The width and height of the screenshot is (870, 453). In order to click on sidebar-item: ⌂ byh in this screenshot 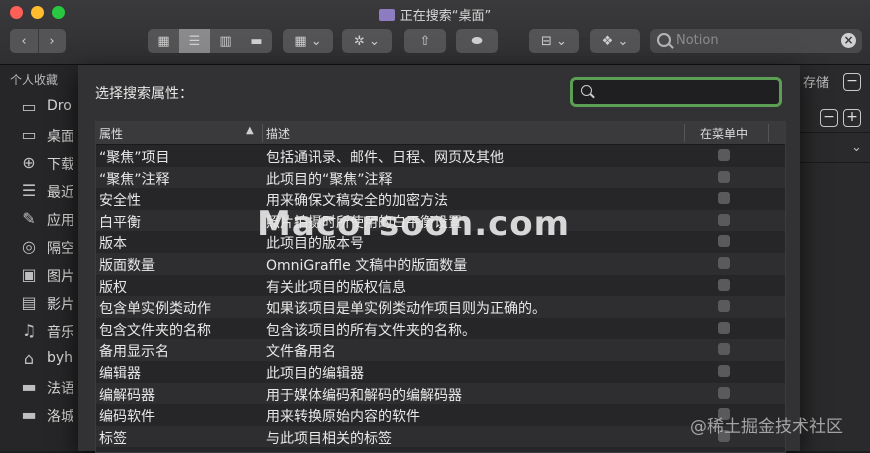, I will do `click(39, 359)`.